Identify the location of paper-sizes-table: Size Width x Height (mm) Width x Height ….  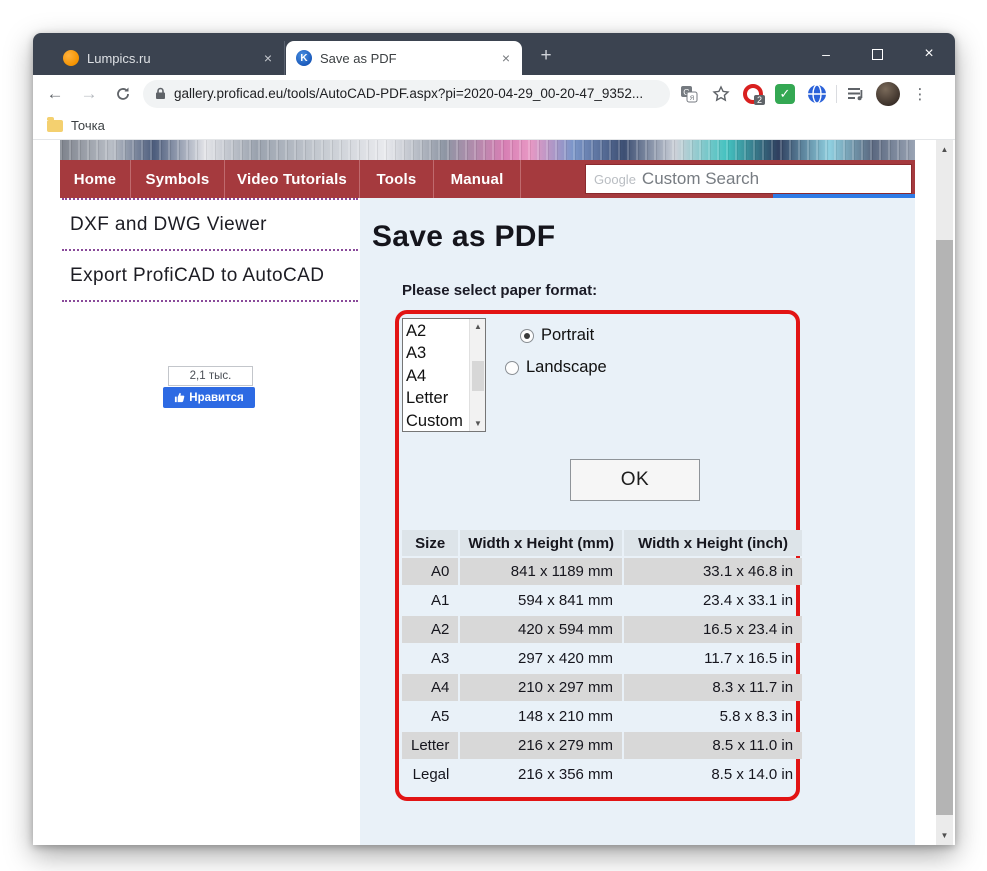
(602, 659).